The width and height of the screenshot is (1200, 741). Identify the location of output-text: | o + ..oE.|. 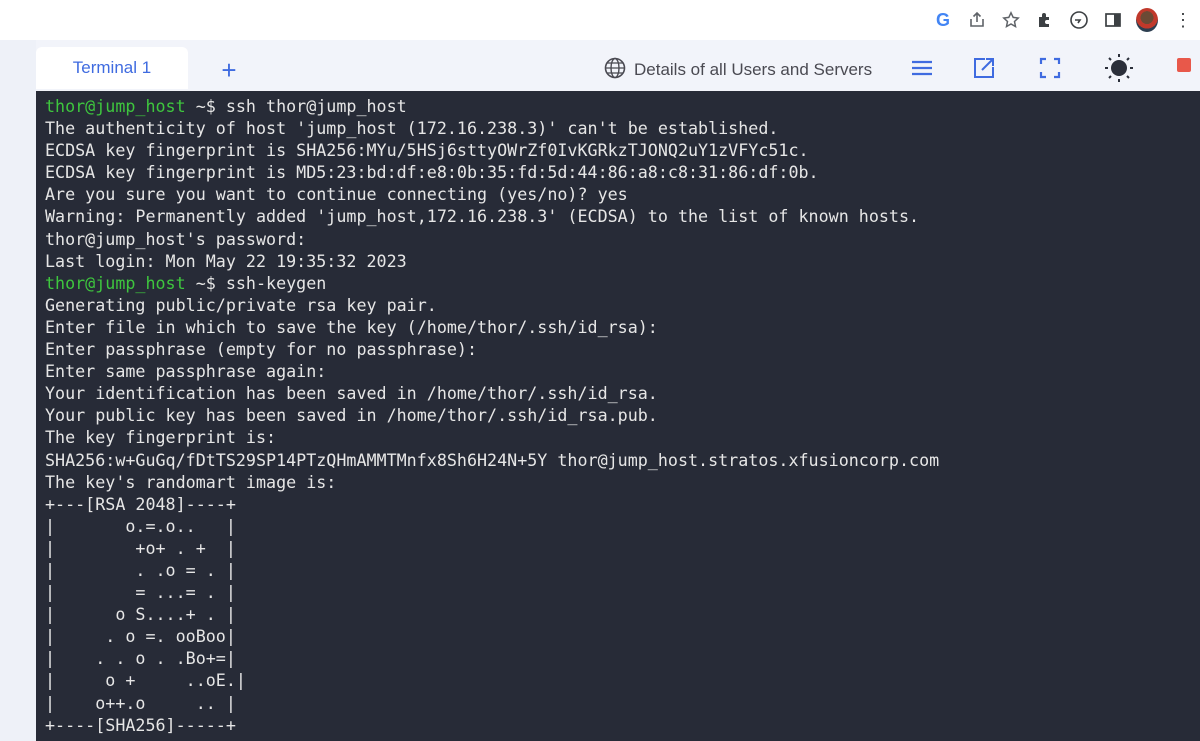
(145, 680).